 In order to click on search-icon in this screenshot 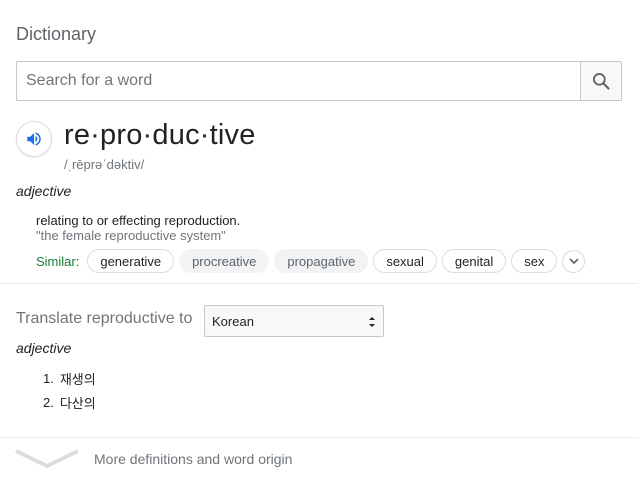, I will do `click(601, 81)`.